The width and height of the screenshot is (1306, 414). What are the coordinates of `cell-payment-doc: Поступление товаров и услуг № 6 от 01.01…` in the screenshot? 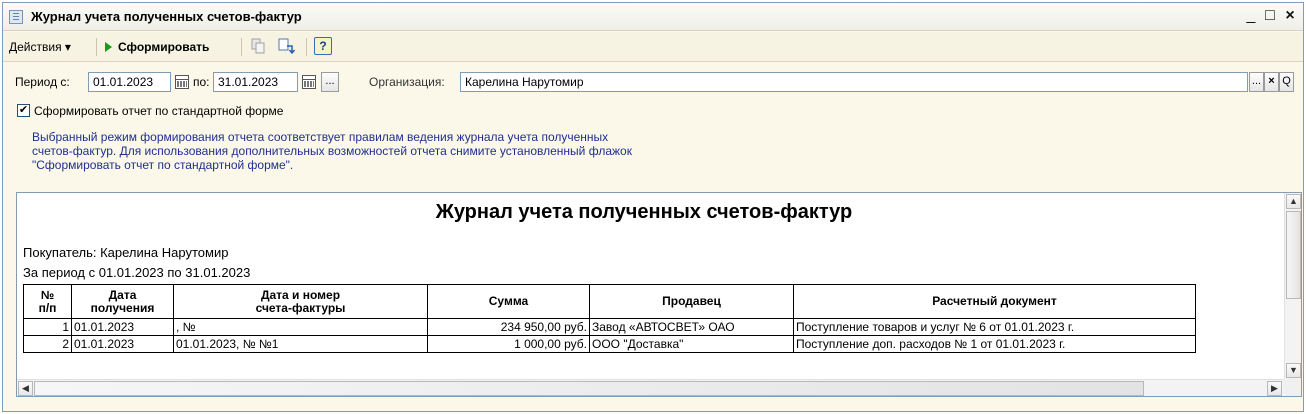 It's located at (994, 327).